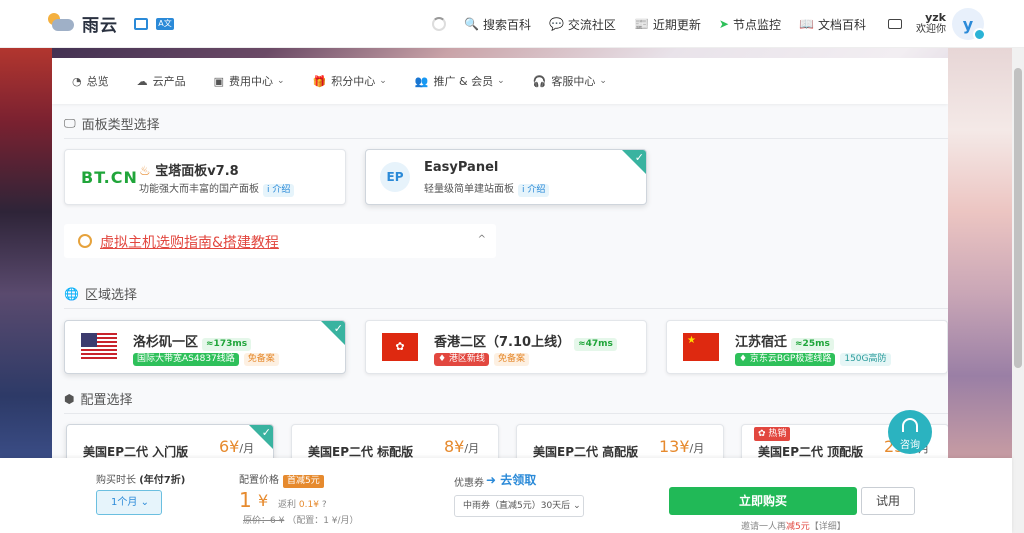 This screenshot has width=1024, height=533. Describe the element at coordinates (165, 23) in the screenshot. I see `translate-icon: A文` at that location.